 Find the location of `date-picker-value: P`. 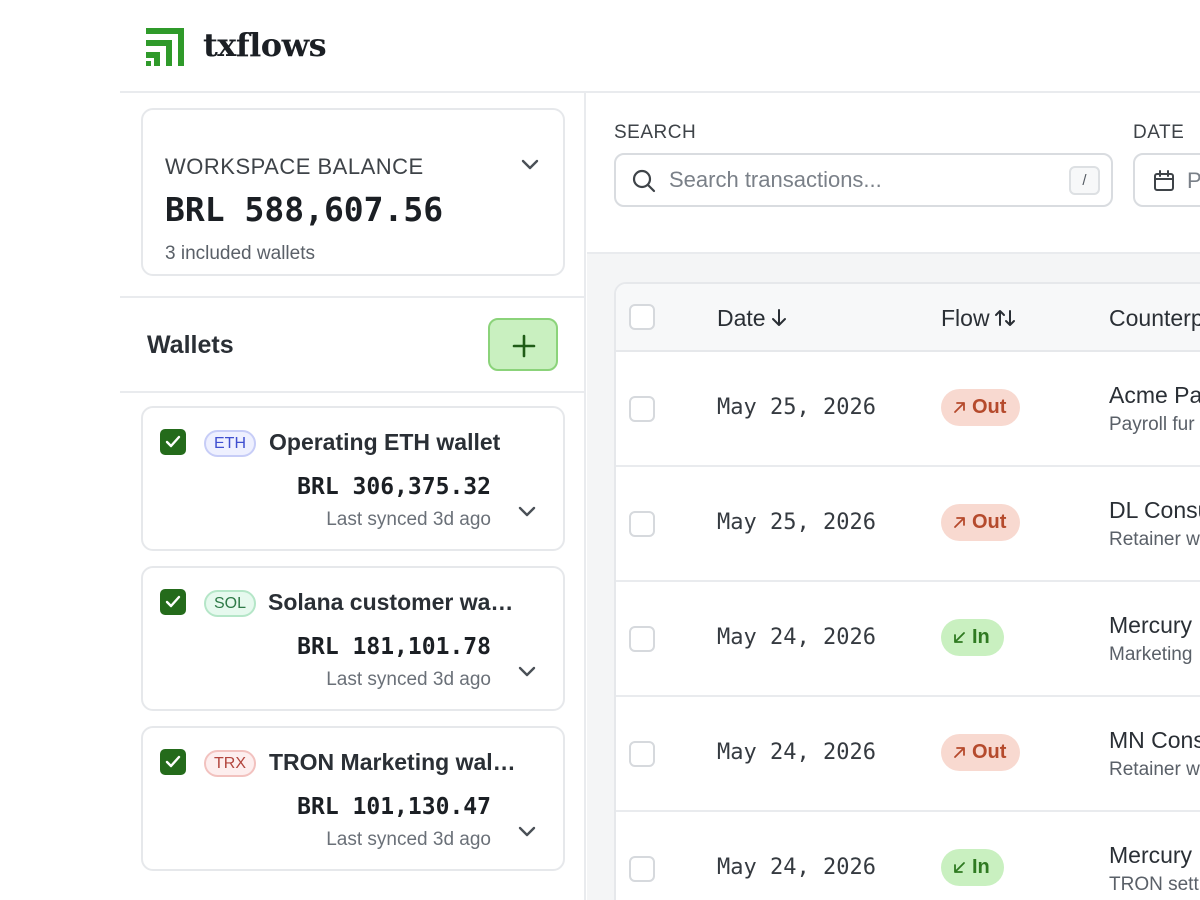

date-picker-value: P is located at coordinates (1193, 181).